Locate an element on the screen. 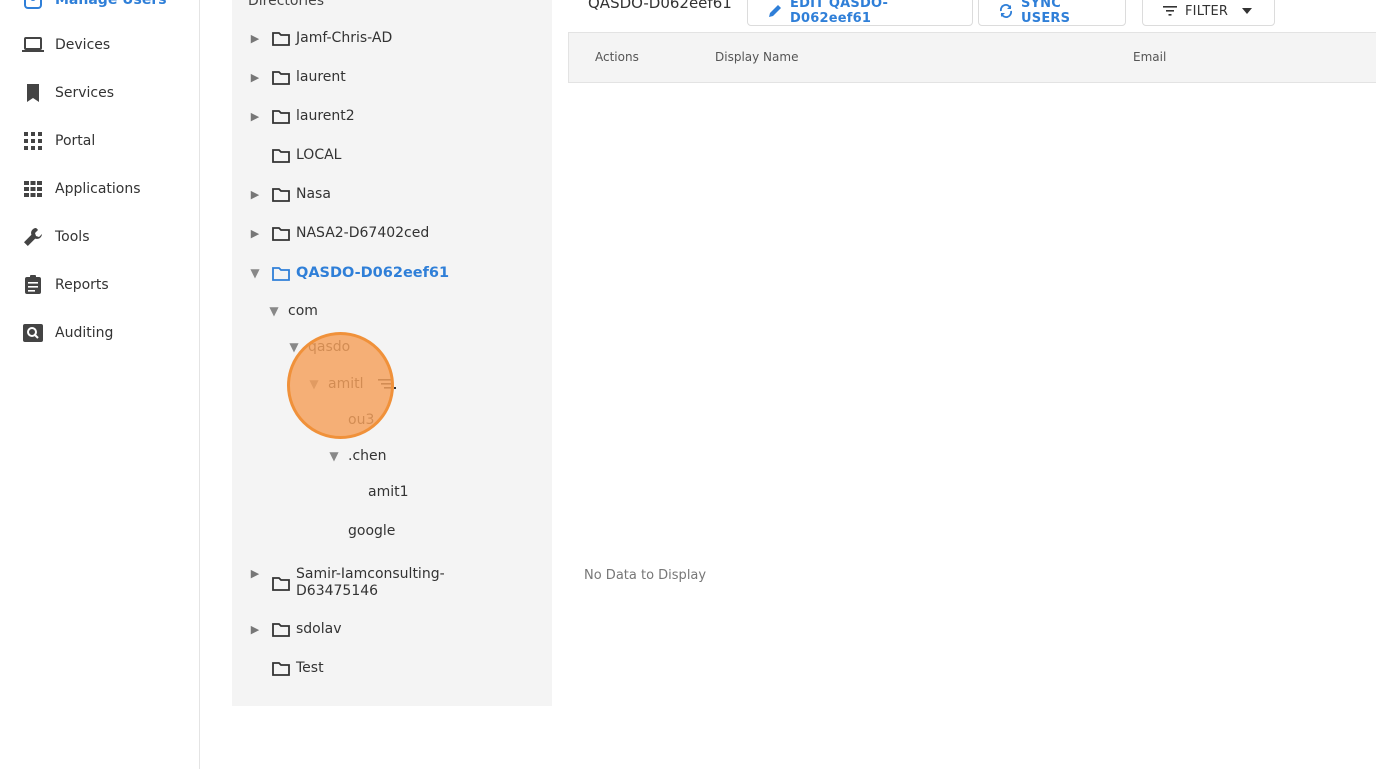  tree-item-amitl: ▼ amitl is located at coordinates (352, 384).